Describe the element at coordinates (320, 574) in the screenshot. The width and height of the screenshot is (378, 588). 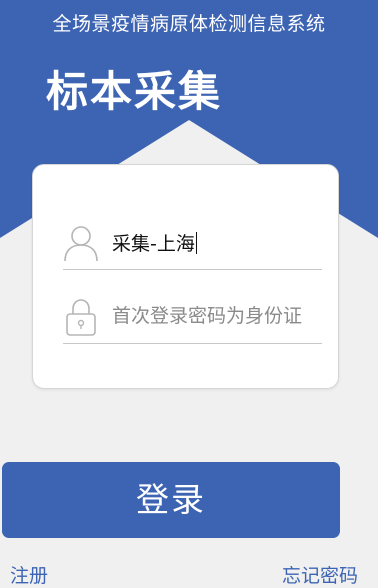
I see `forgot-password-link: 忘记密码` at that location.